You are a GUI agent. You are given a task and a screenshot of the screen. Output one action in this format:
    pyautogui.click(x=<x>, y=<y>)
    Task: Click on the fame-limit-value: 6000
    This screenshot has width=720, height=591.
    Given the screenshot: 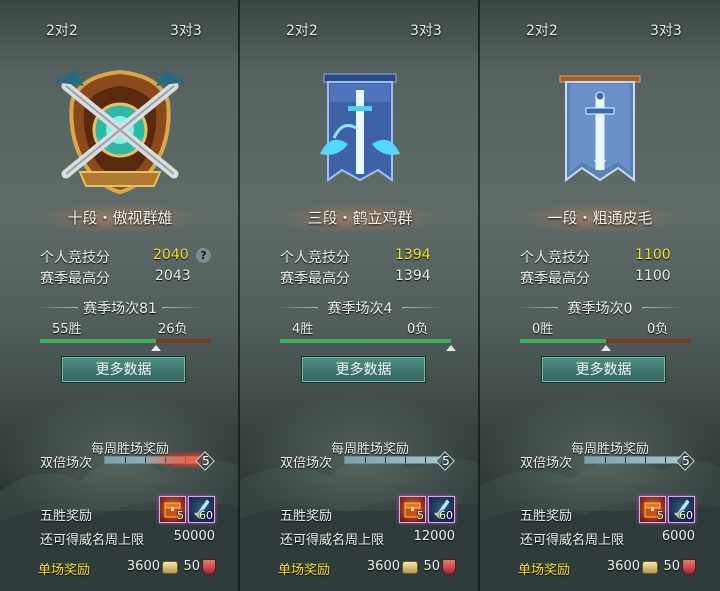 What is the action you would take?
    pyautogui.click(x=678, y=536)
    